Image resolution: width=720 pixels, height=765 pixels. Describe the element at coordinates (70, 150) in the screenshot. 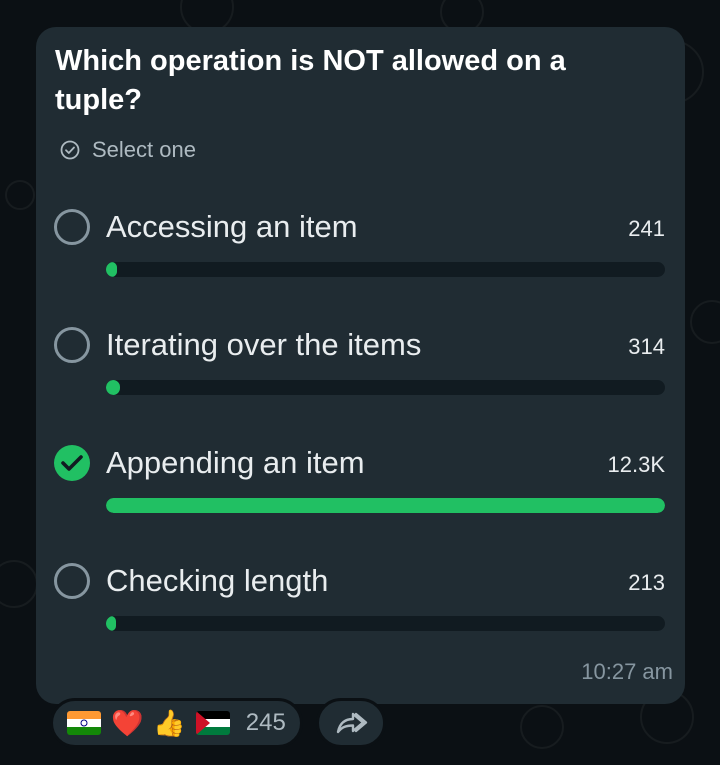

I see `check-circle-icon` at that location.